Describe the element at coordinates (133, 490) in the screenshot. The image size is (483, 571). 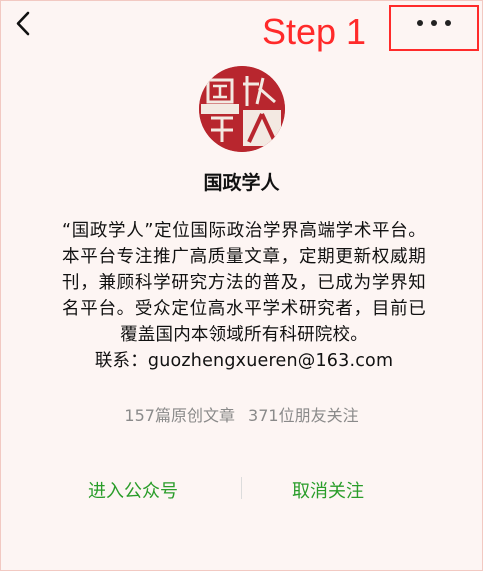
I see `enter-account-button: 进入公众号` at that location.